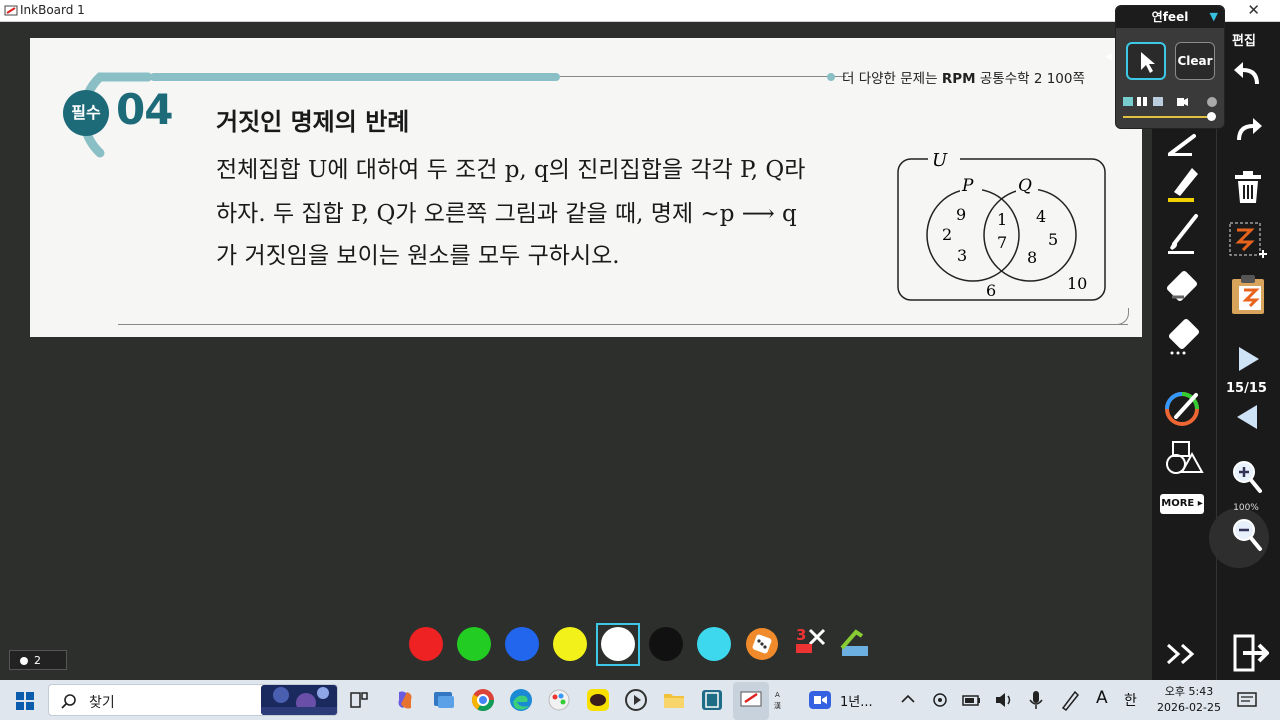 The image size is (1280, 720). What do you see at coordinates (961, 214) in the screenshot?
I see `element: 9` at bounding box center [961, 214].